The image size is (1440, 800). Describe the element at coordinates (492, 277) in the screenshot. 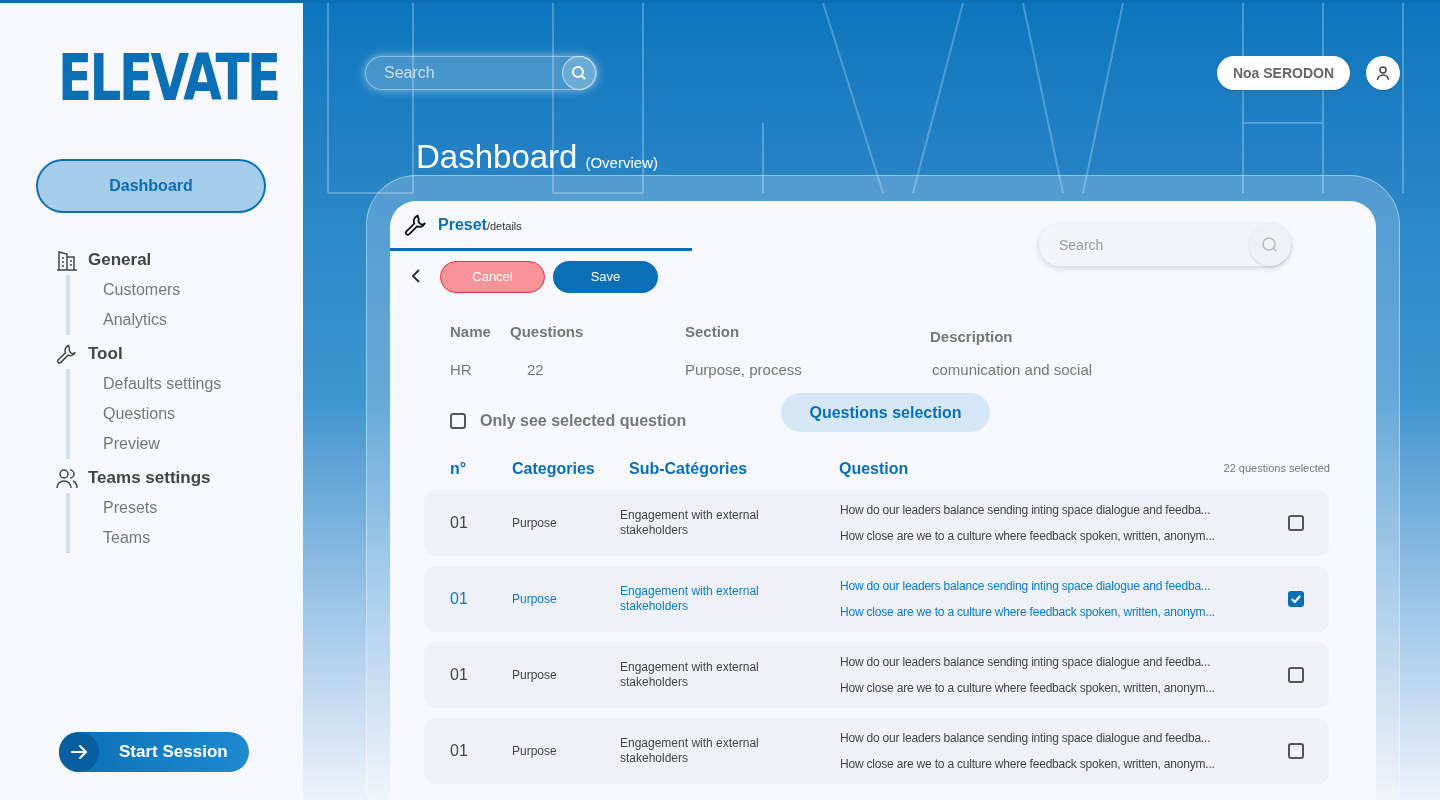

I see `cancel-button: Cancel` at that location.